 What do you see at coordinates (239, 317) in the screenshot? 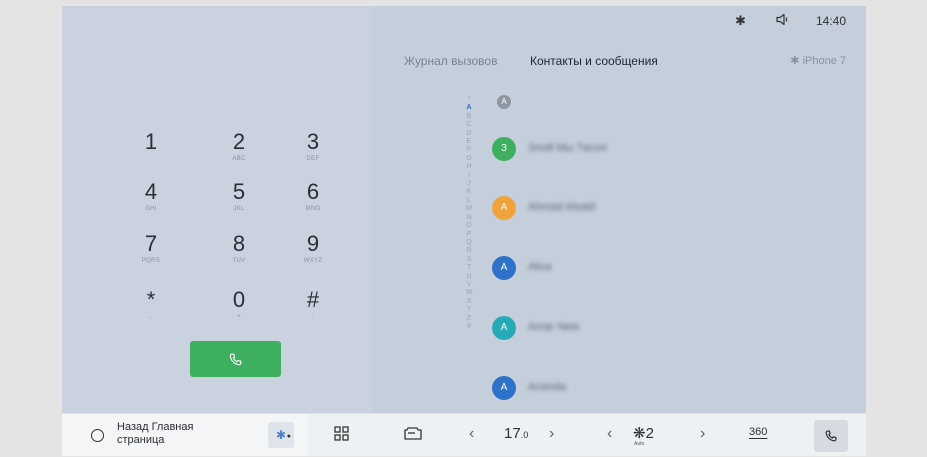
I see `key-letters: +` at bounding box center [239, 317].